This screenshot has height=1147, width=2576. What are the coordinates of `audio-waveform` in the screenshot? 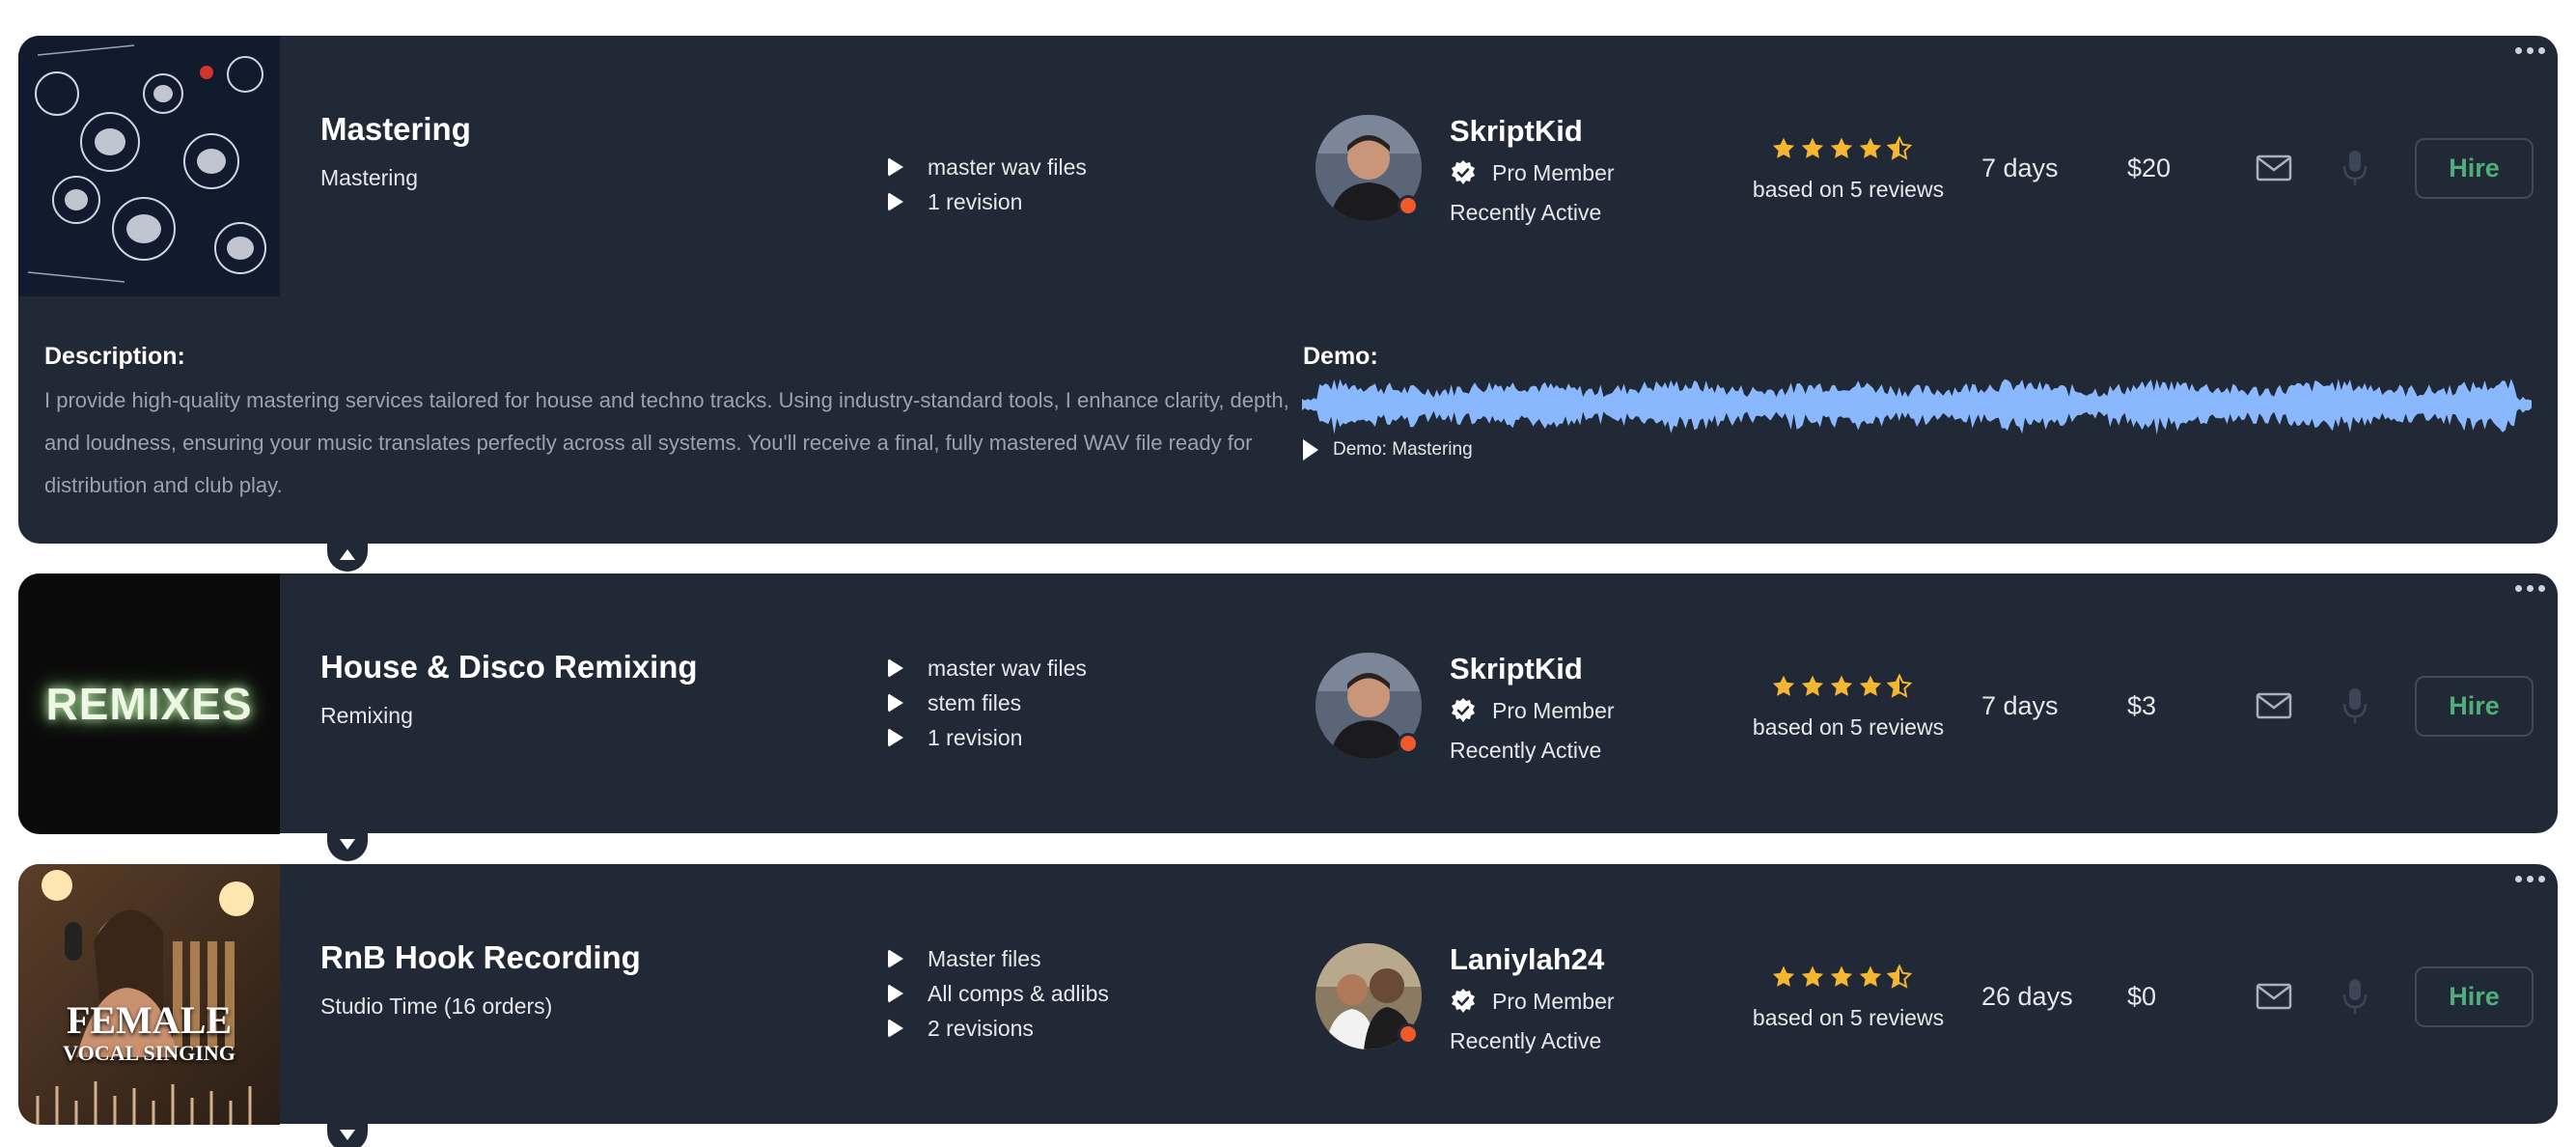 It's located at (1917, 404).